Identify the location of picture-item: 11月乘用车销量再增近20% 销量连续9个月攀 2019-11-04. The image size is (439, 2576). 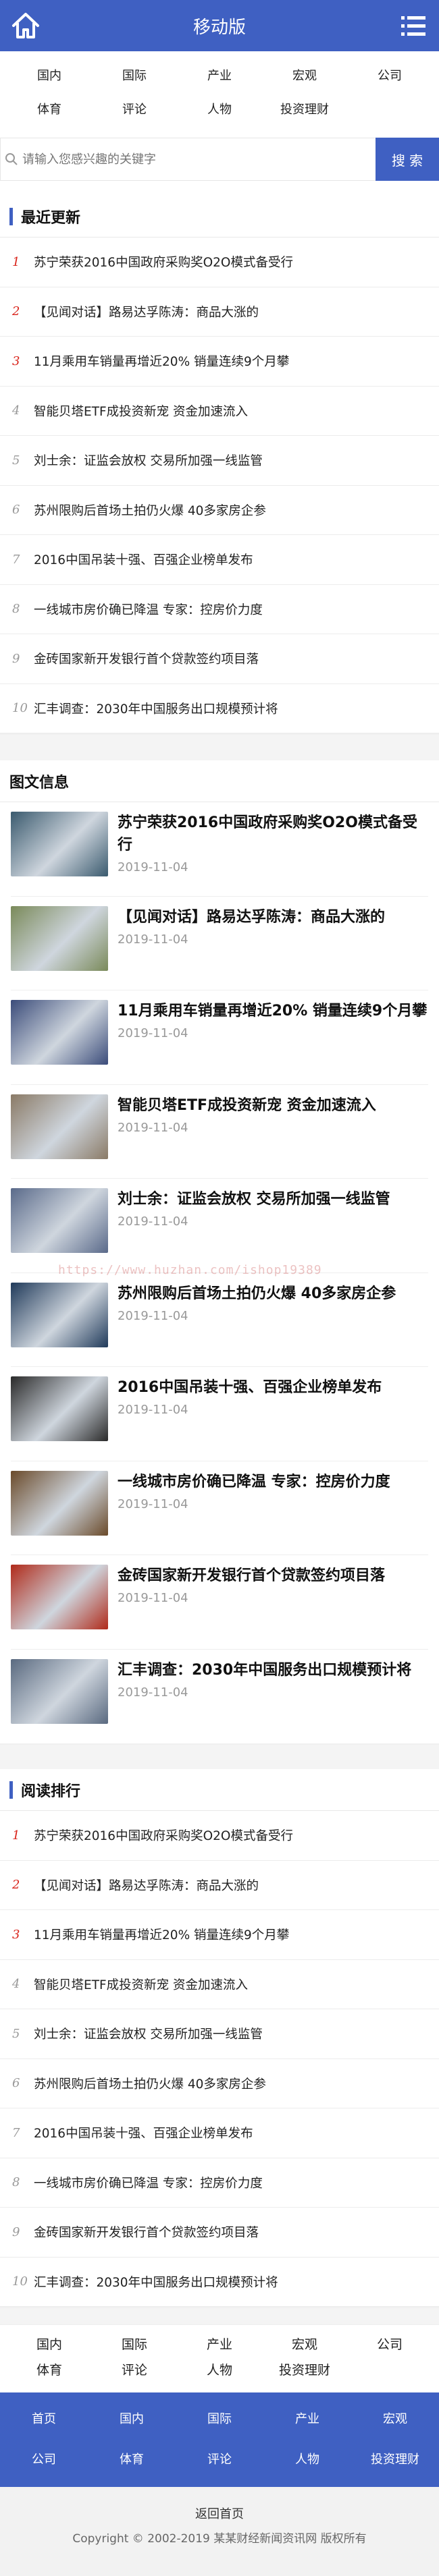
(219, 1037).